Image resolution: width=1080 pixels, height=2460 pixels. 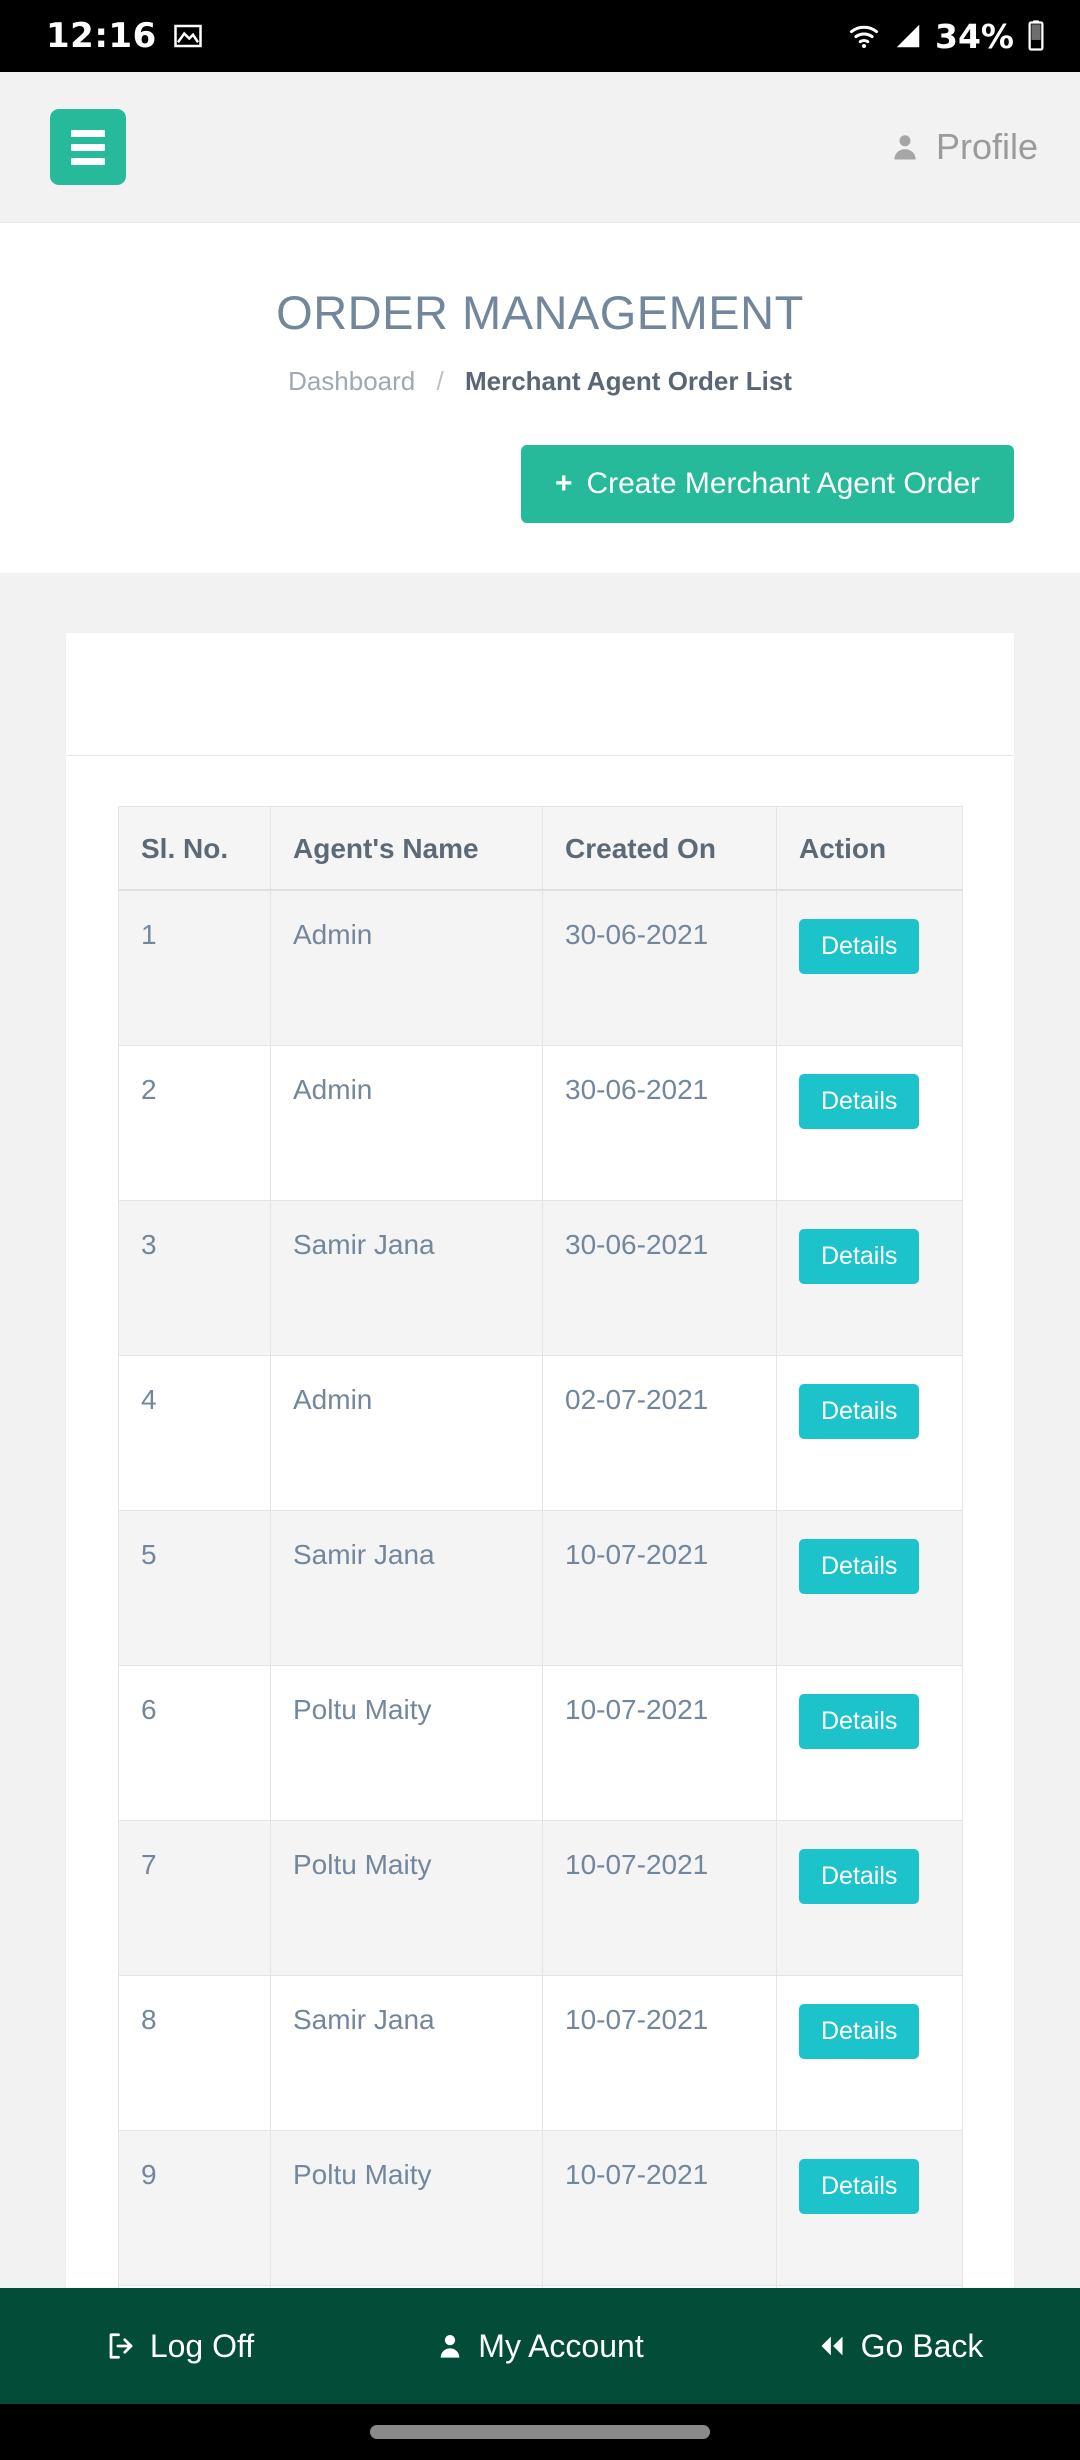 I want to click on create-button-label: Create Merchant Agent Order, so click(x=783, y=483).